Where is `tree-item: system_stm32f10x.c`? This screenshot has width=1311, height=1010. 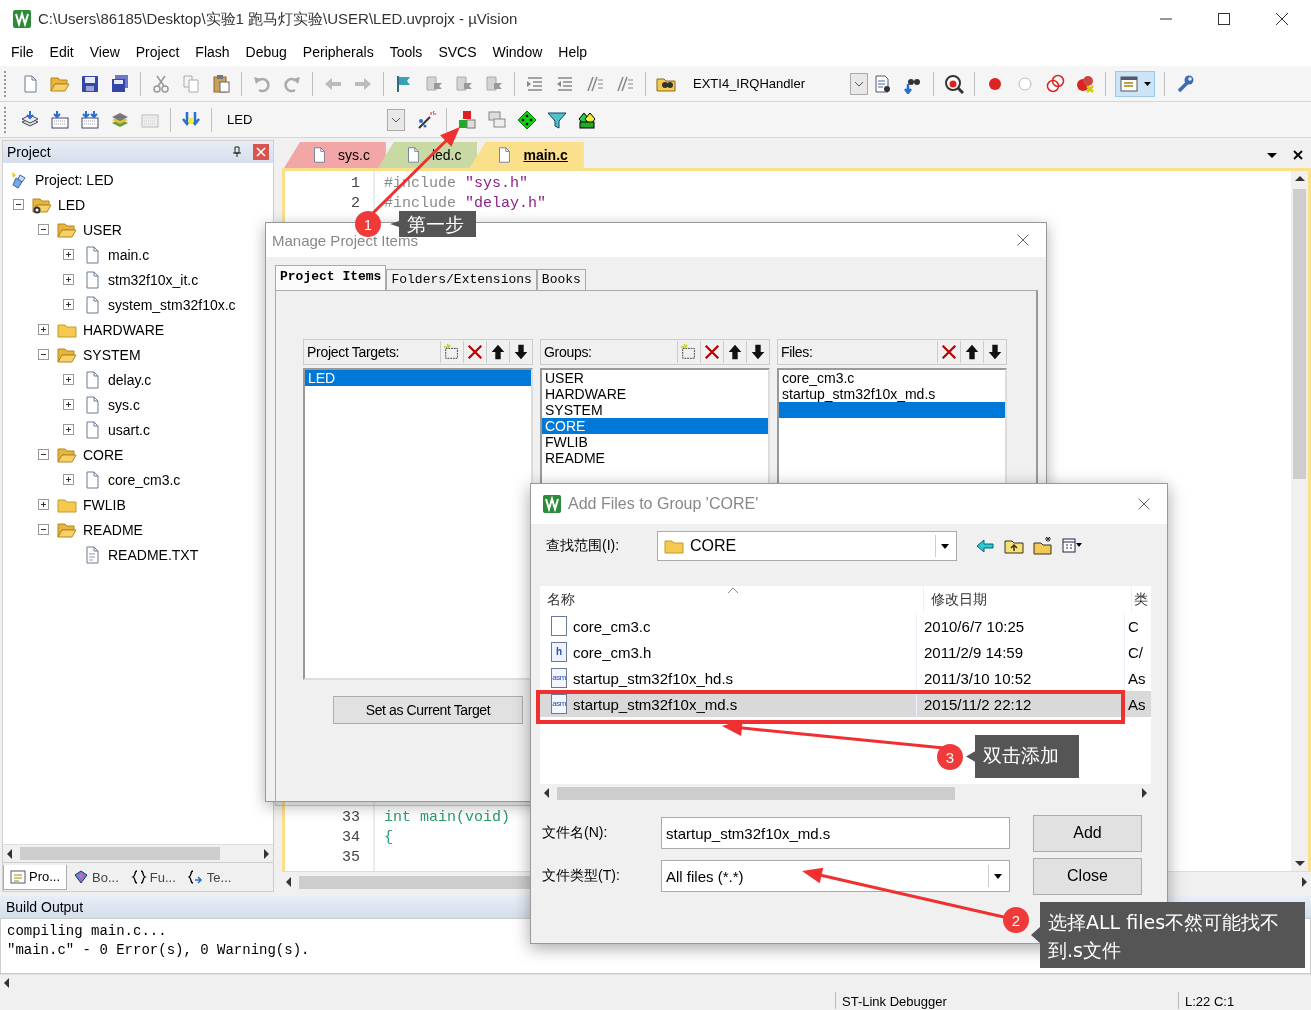 tree-item: system_stm32f10x.c is located at coordinates (172, 304).